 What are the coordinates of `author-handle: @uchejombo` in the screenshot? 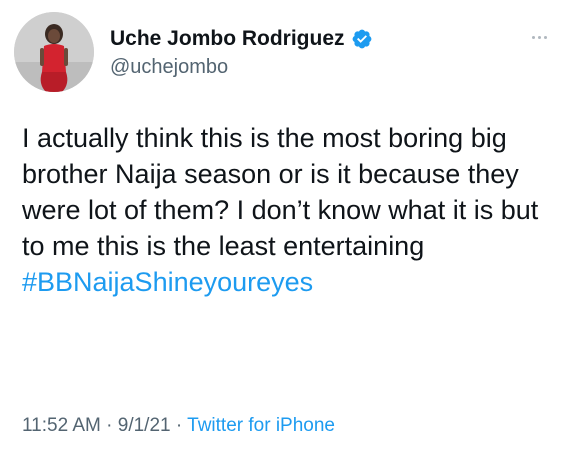 It's located at (241, 67).